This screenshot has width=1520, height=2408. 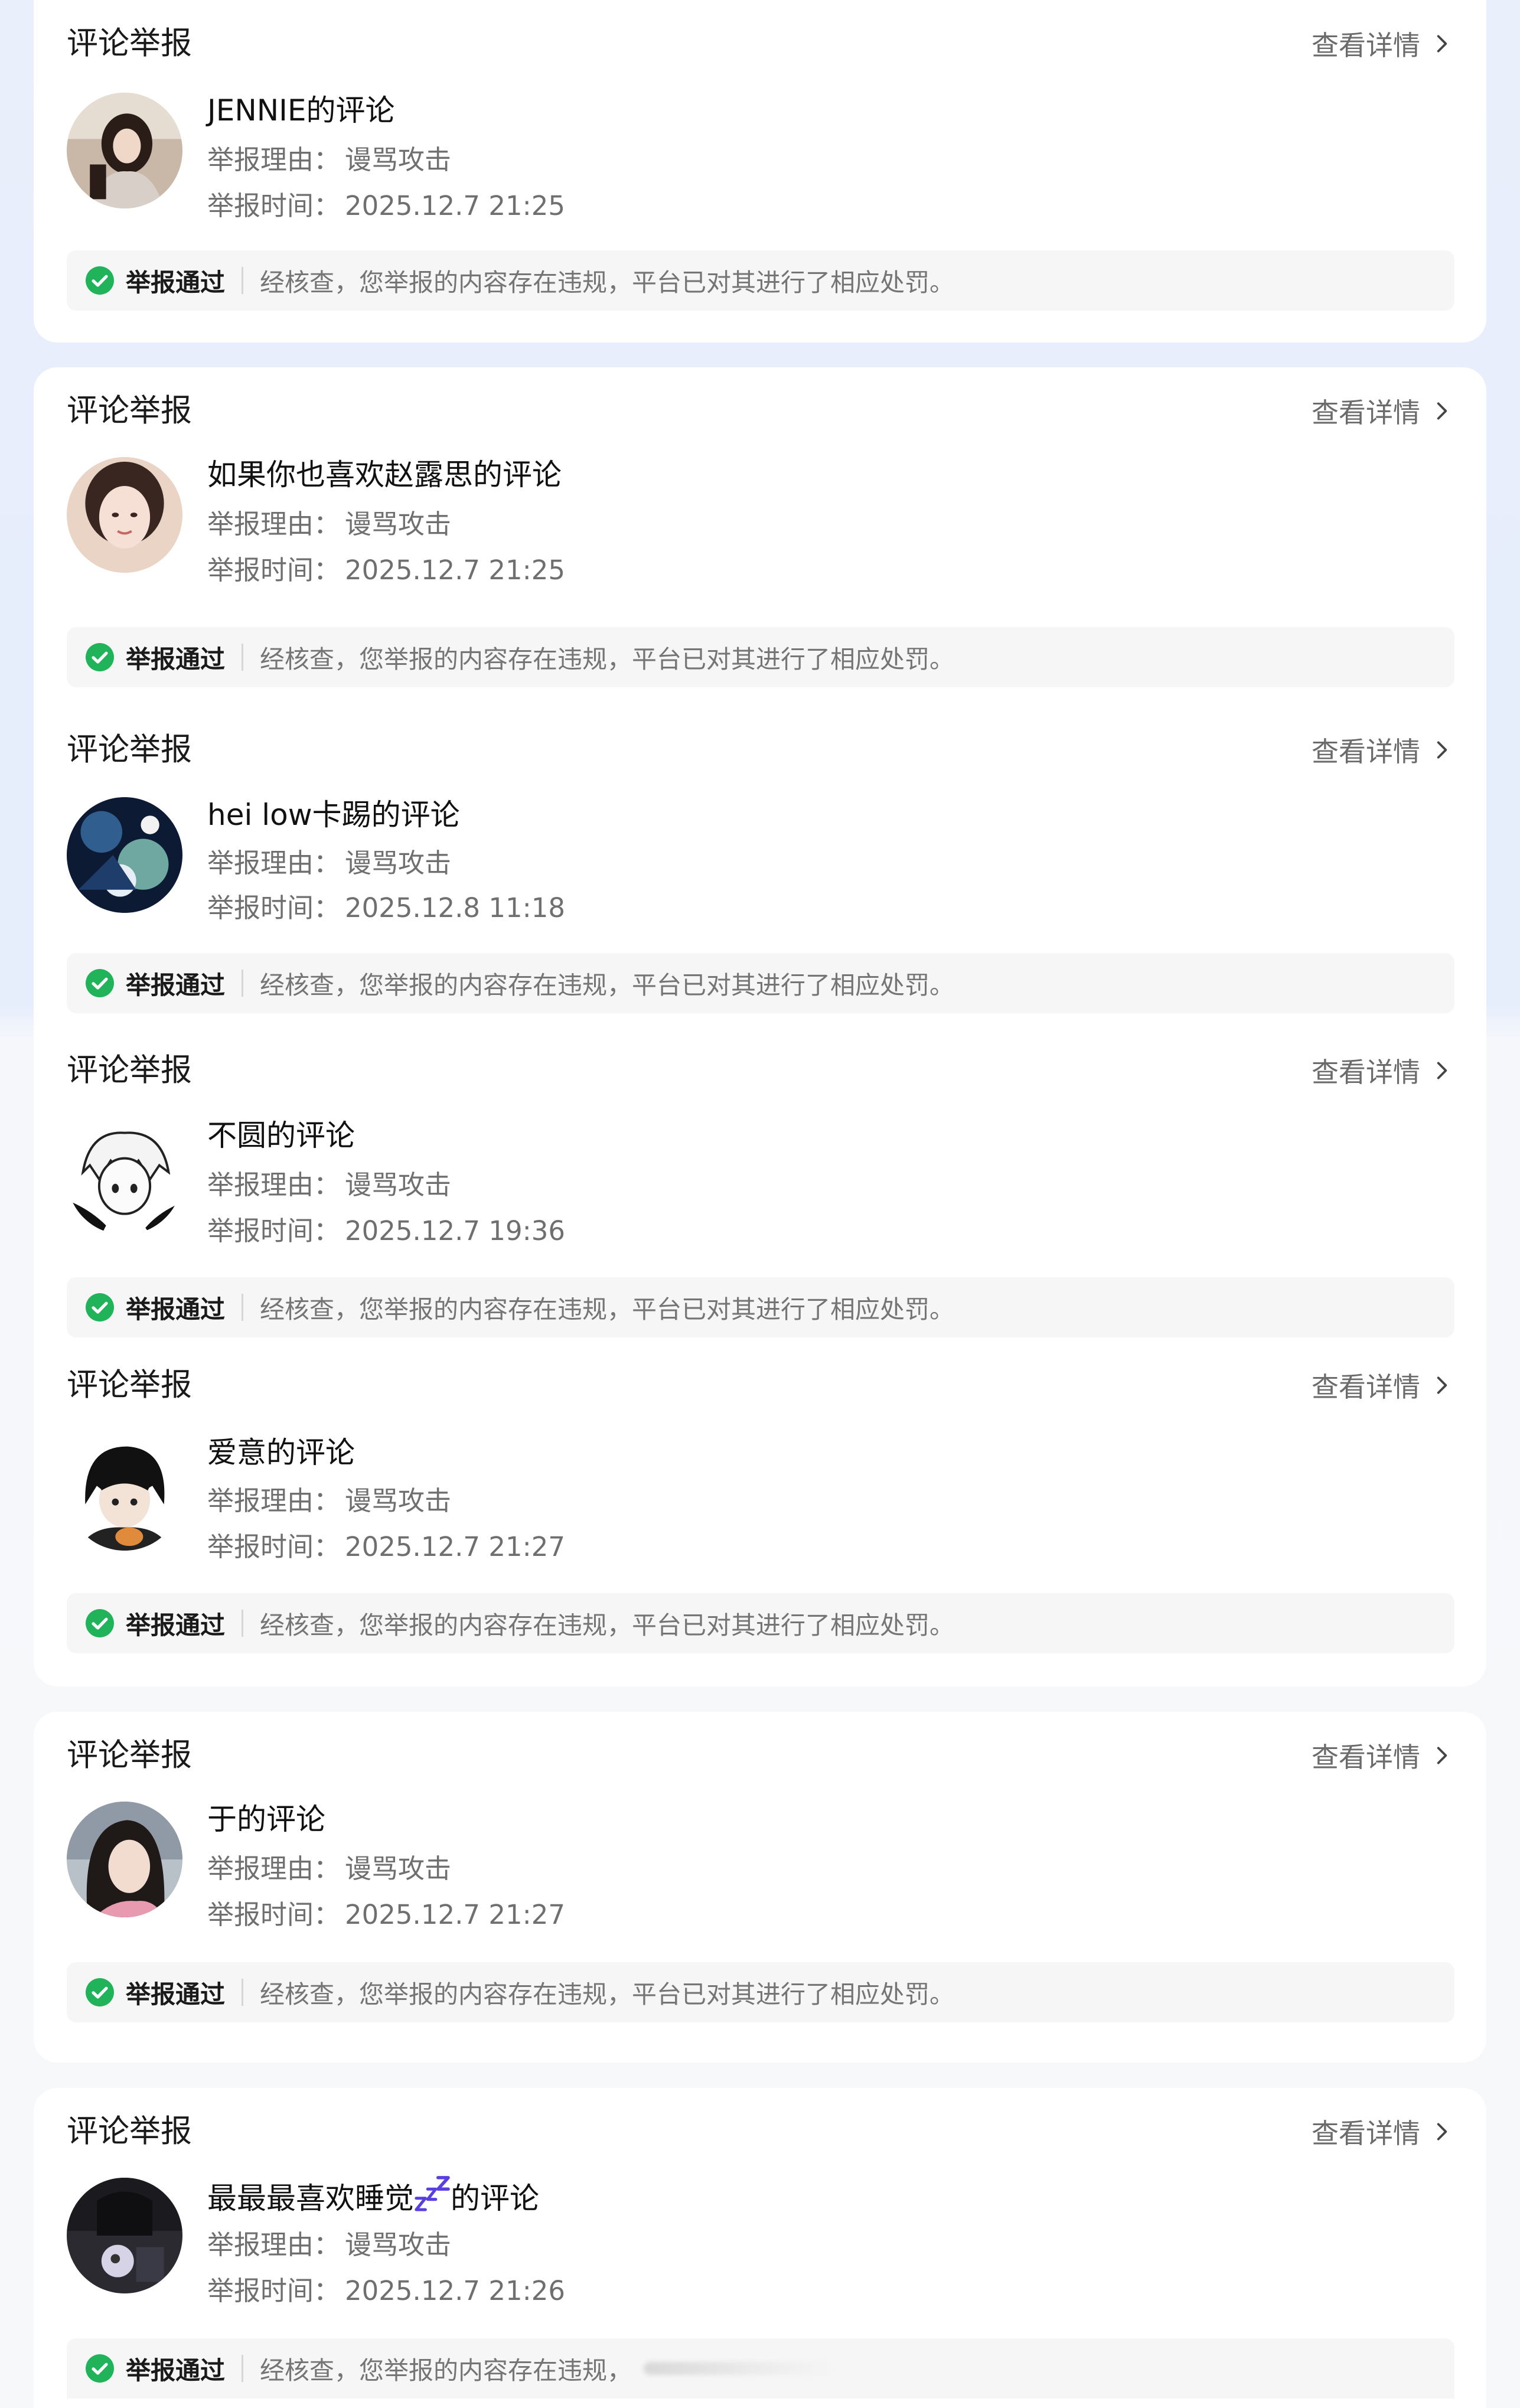 I want to click on time-value: 2025.12.7 19:36, so click(x=455, y=1231).